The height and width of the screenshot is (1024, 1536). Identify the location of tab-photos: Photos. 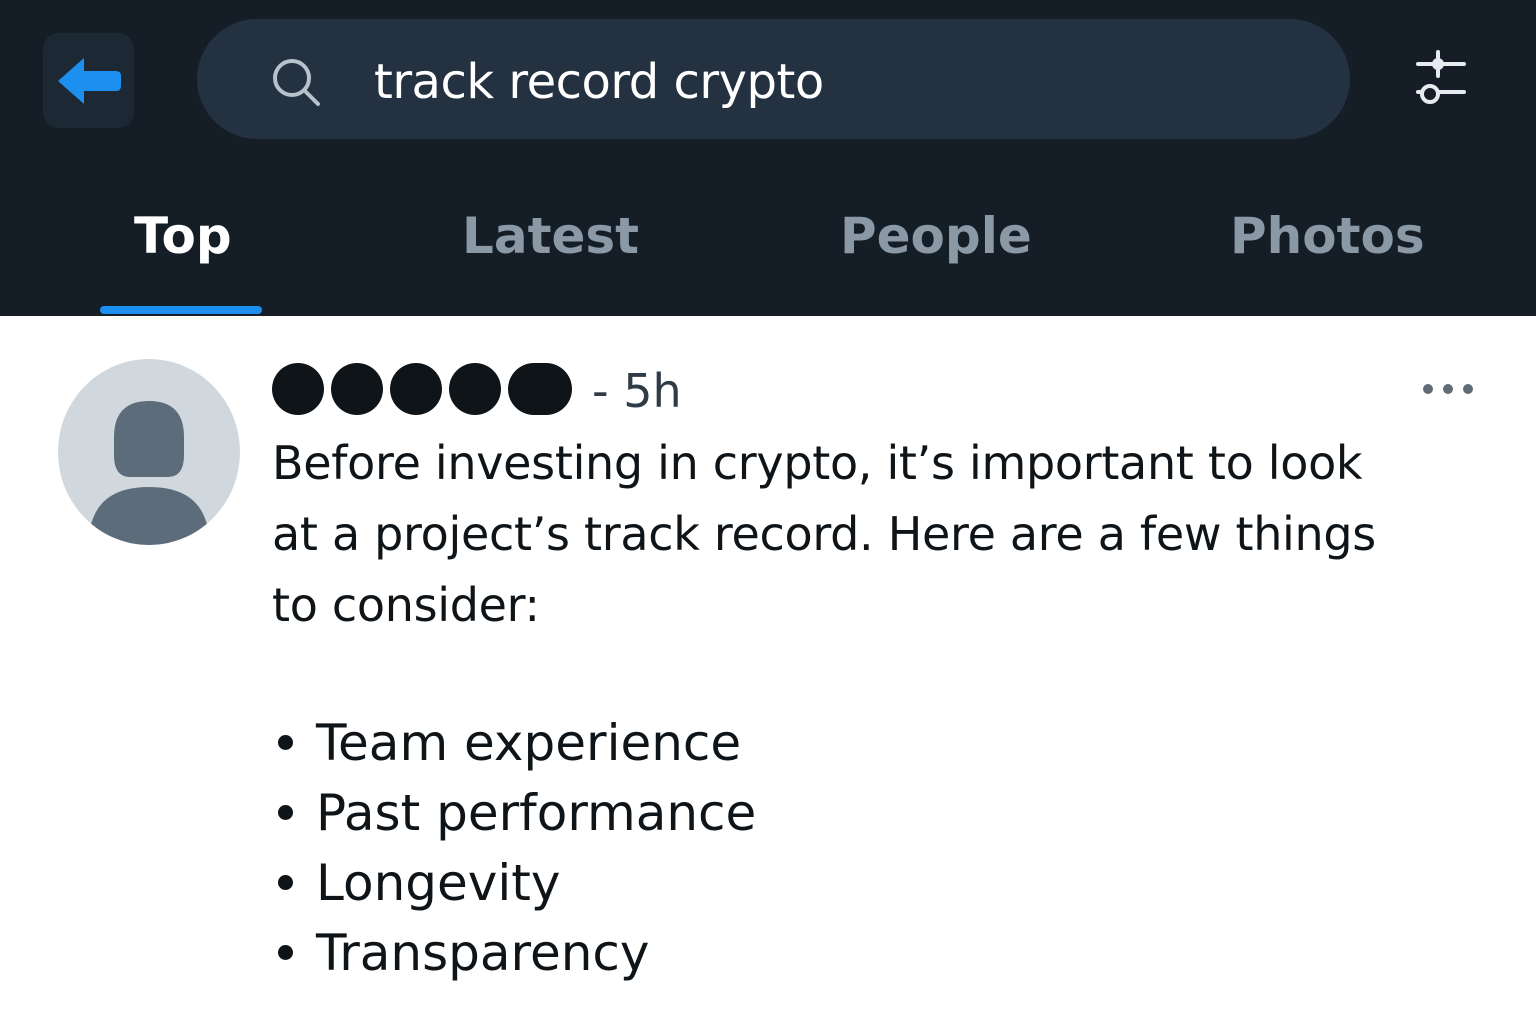
(1327, 236).